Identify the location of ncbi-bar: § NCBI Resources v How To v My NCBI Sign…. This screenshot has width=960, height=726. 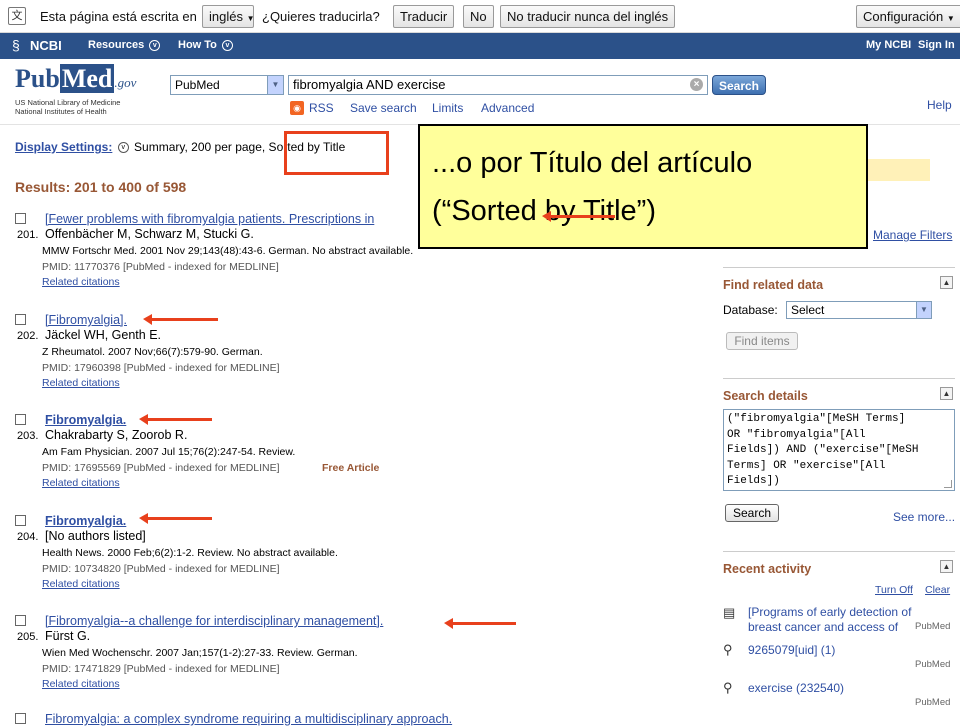
(480, 46).